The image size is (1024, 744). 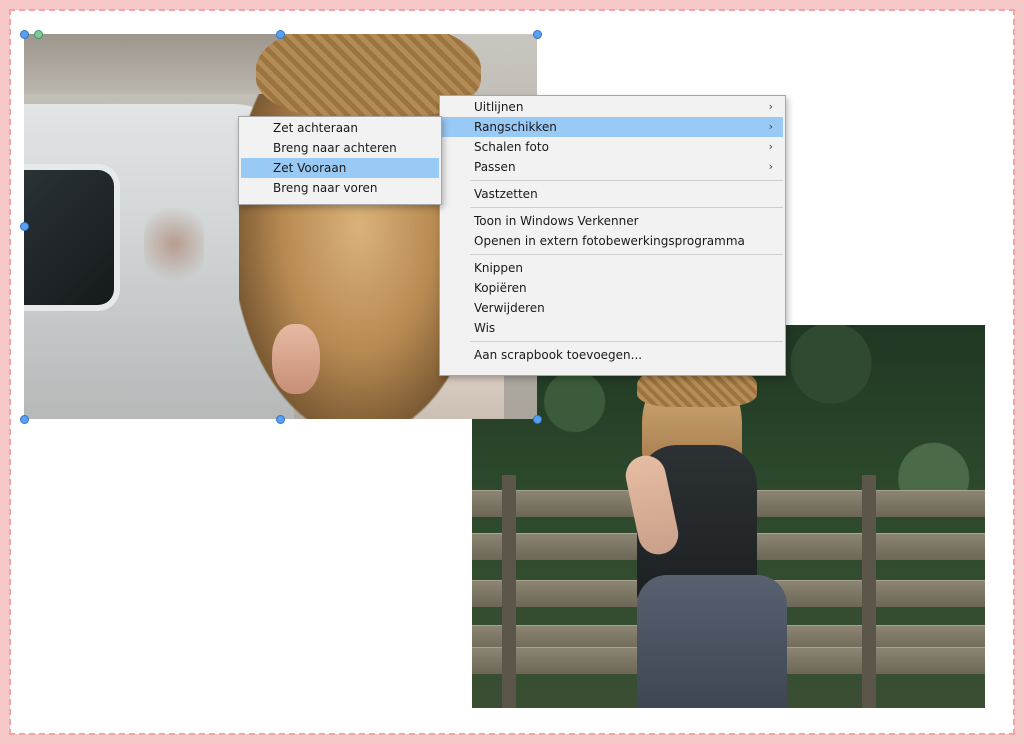 What do you see at coordinates (556, 221) in the screenshot?
I see `menu-item-label: Toon in Windows Verkenner` at bounding box center [556, 221].